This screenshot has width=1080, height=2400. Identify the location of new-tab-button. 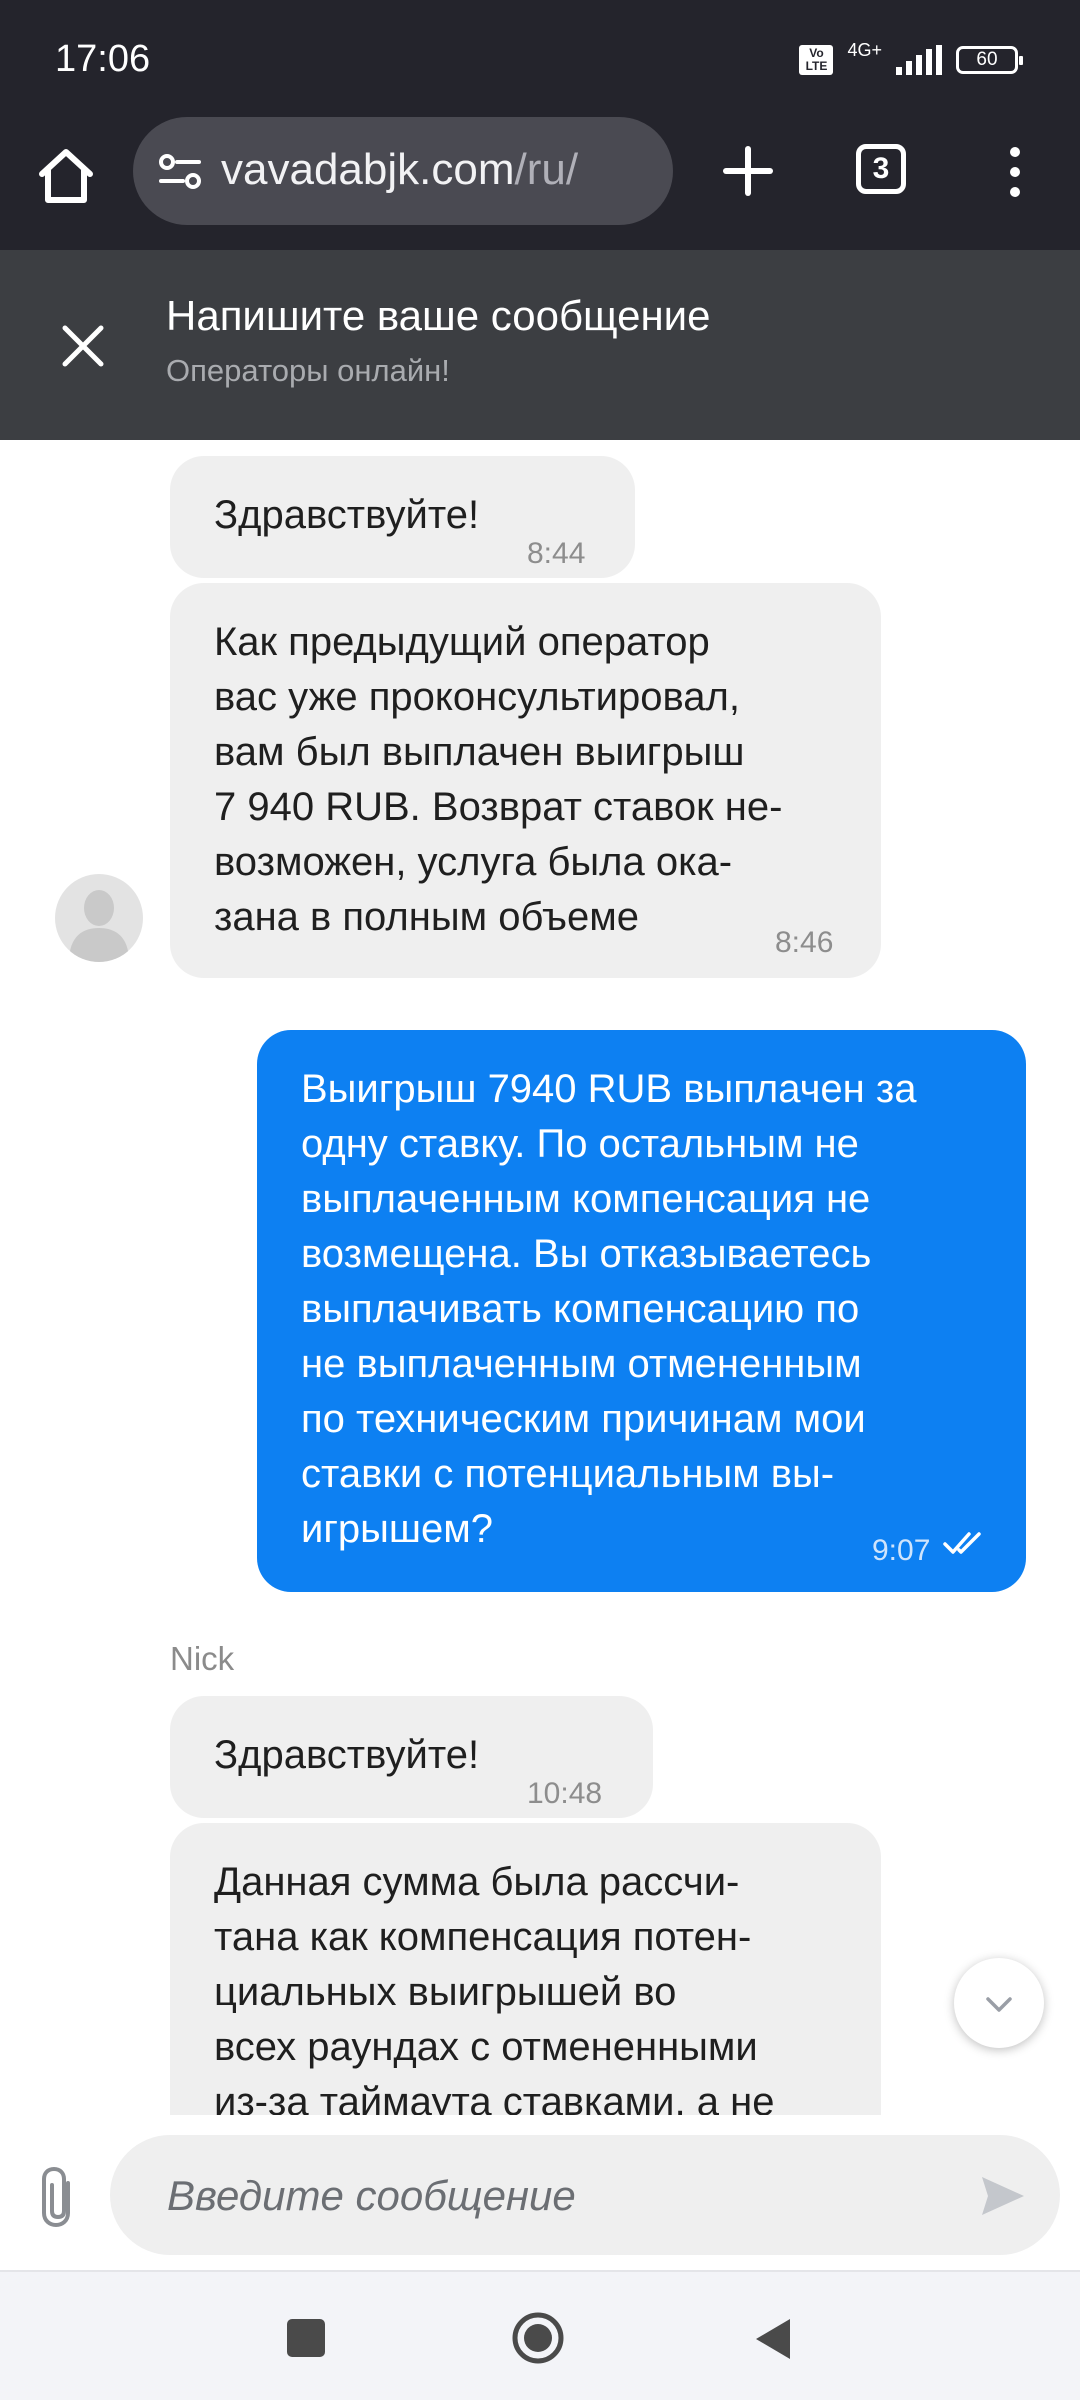
(748, 171).